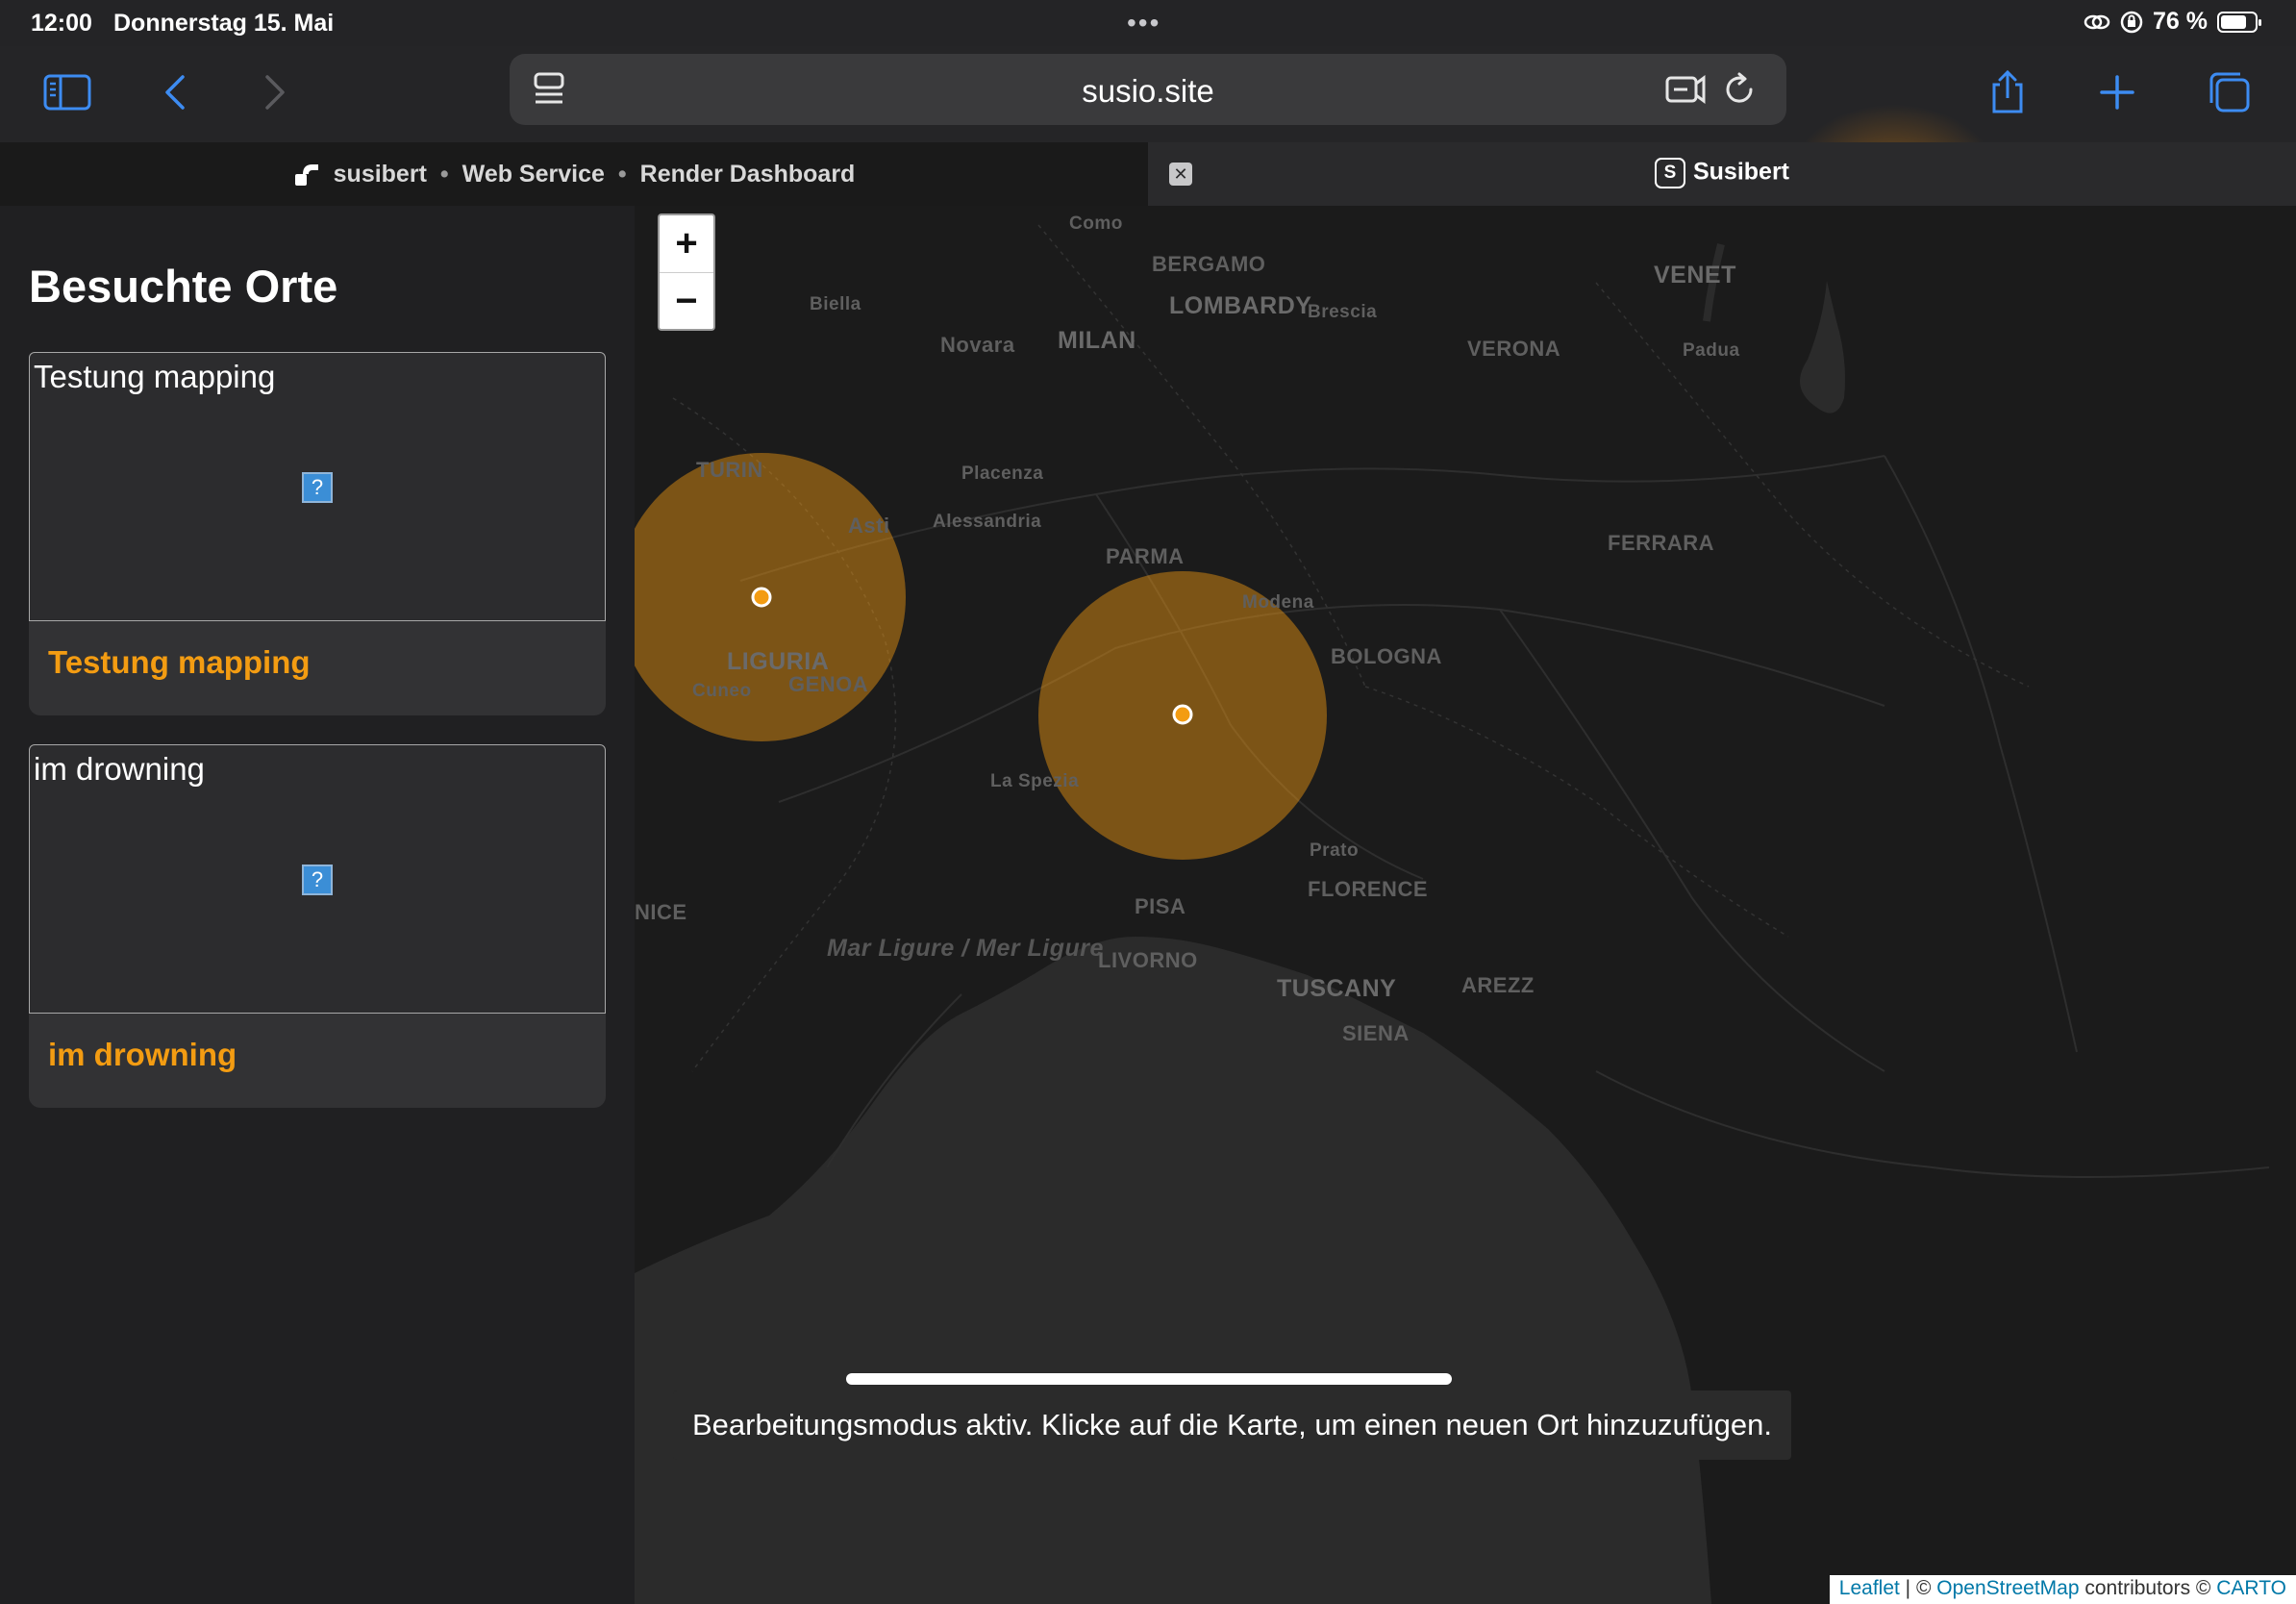  Describe the element at coordinates (987, 522) in the screenshot. I see `map-label-alessandria: Alessandria` at that location.